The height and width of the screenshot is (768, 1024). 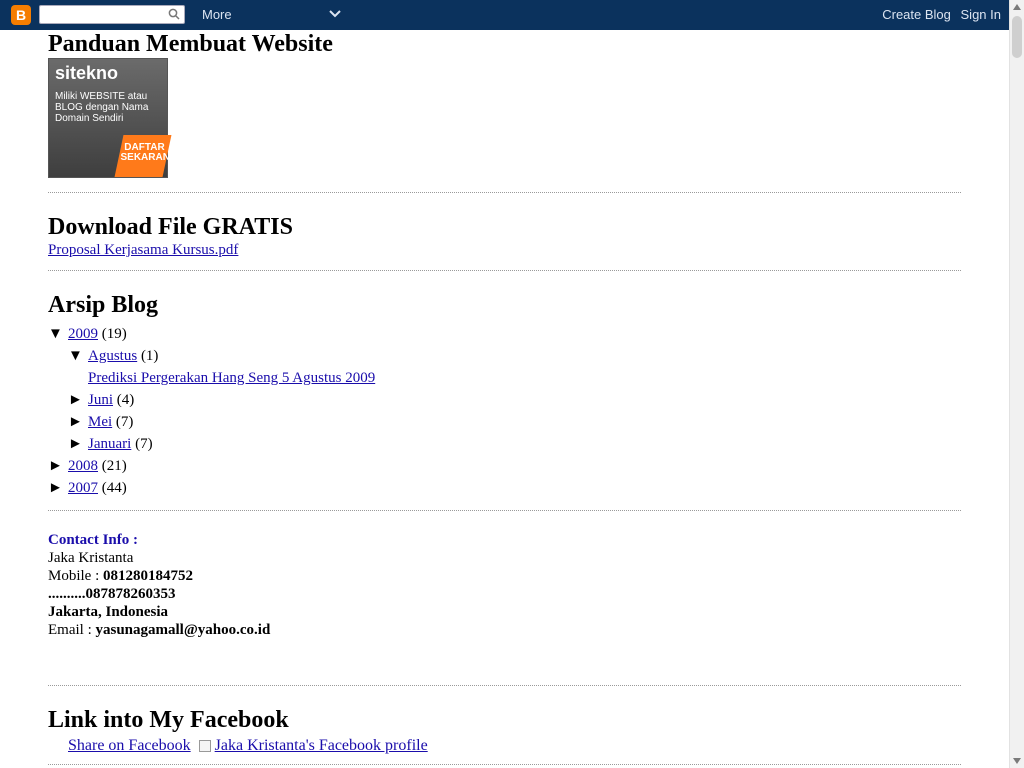 I want to click on contact-name: Jaka Kristanta, so click(x=91, y=558).